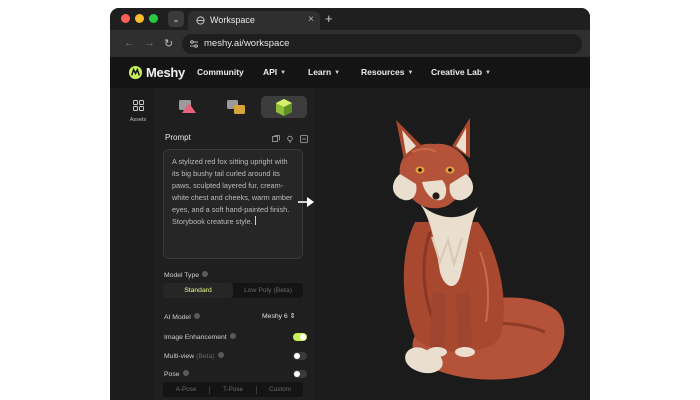 Image resolution: width=700 pixels, height=400 pixels. I want to click on image-enhancement-toggle, so click(300, 337).